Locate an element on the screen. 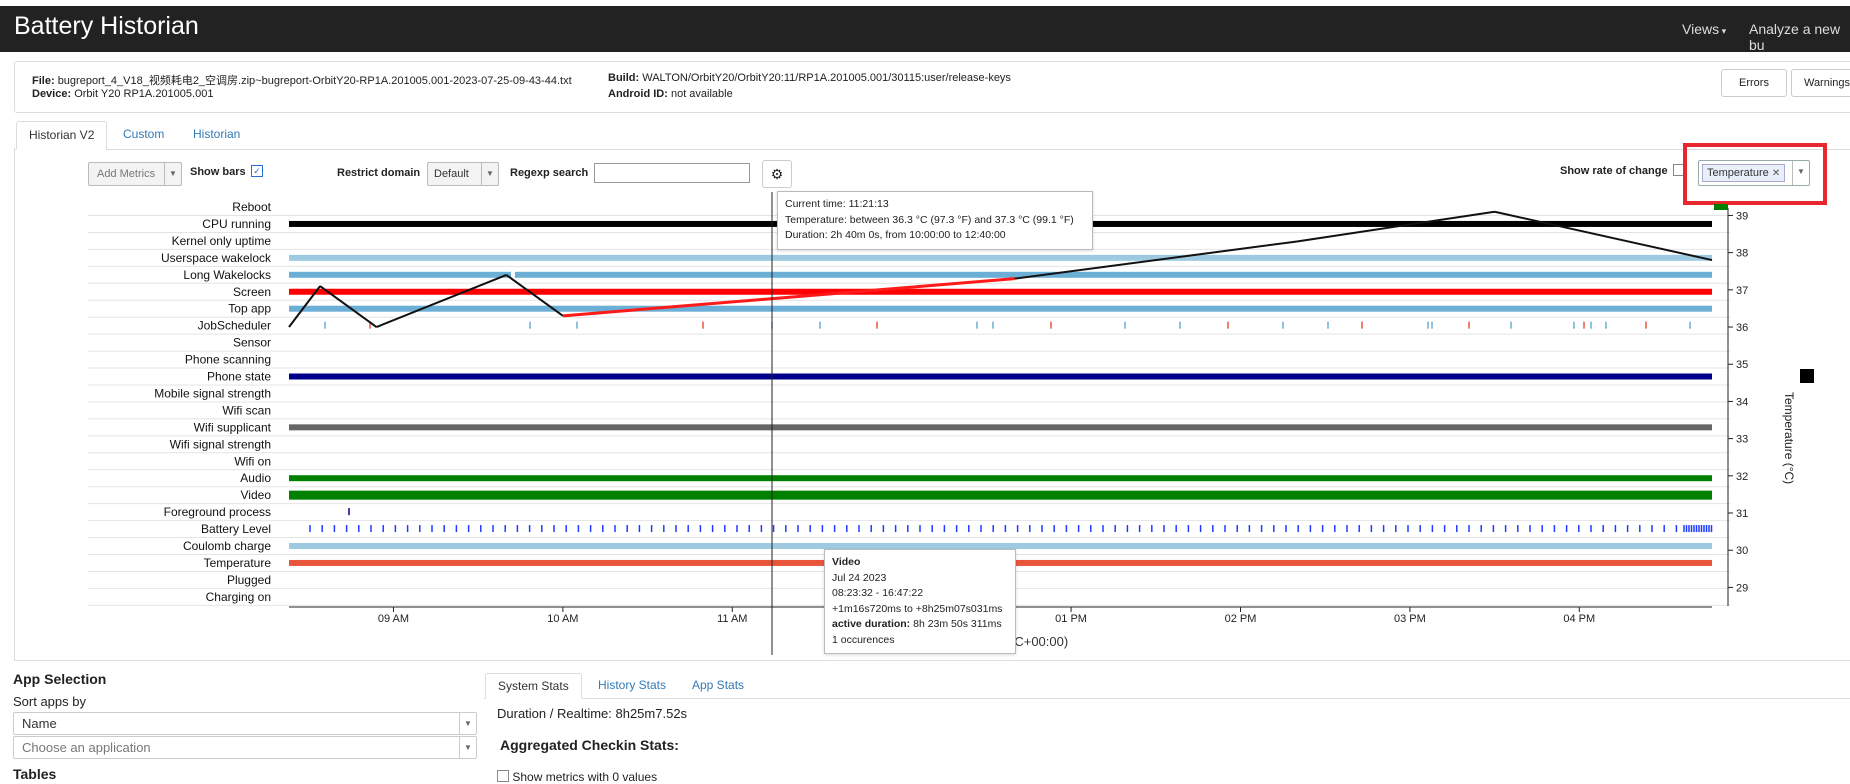 This screenshot has width=1850, height=784. row-label: Video is located at coordinates (256, 495).